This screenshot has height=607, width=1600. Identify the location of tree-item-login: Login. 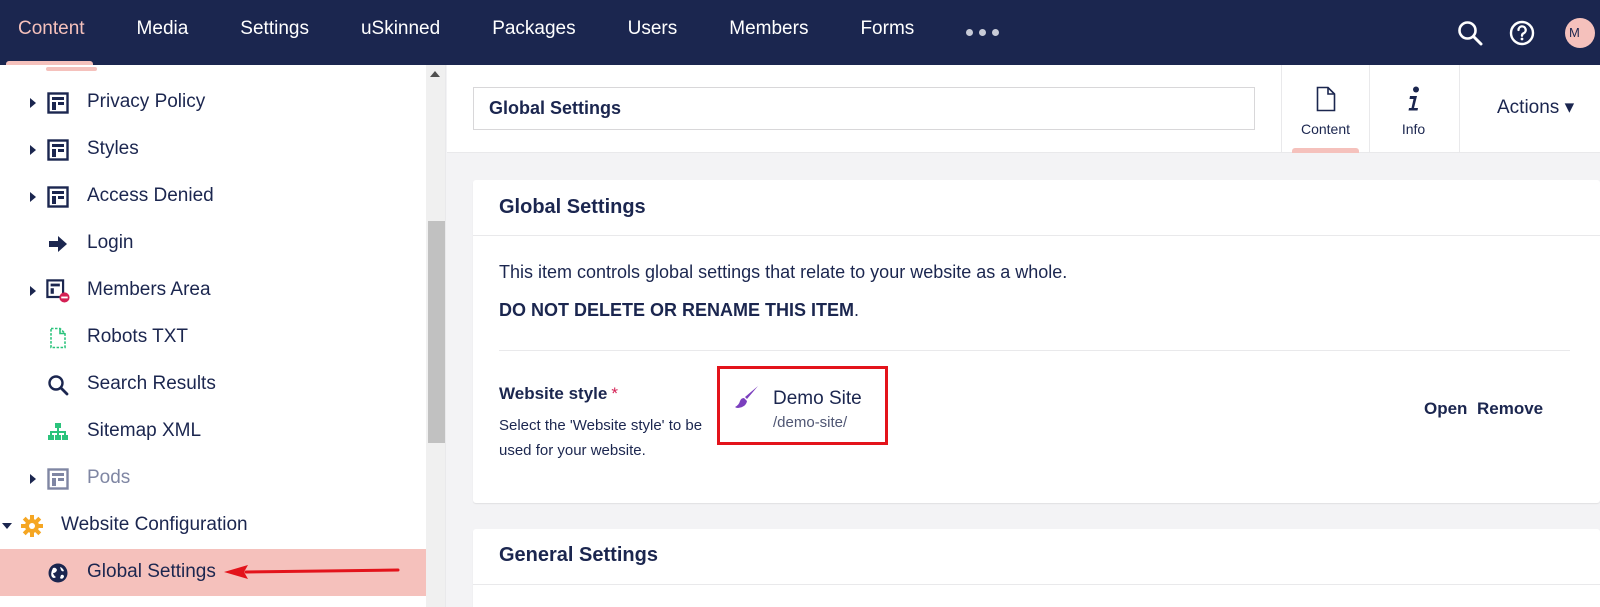
(213, 243).